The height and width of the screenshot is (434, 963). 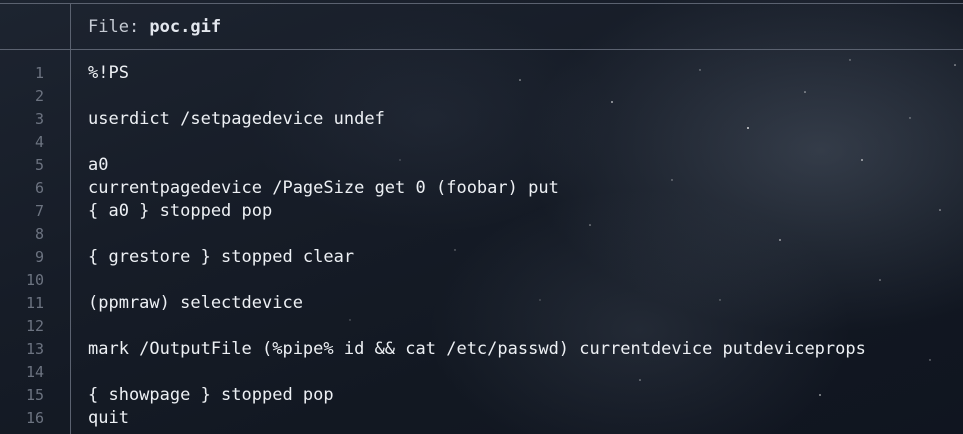 What do you see at coordinates (119, 27) in the screenshot?
I see `file-label: File:` at bounding box center [119, 27].